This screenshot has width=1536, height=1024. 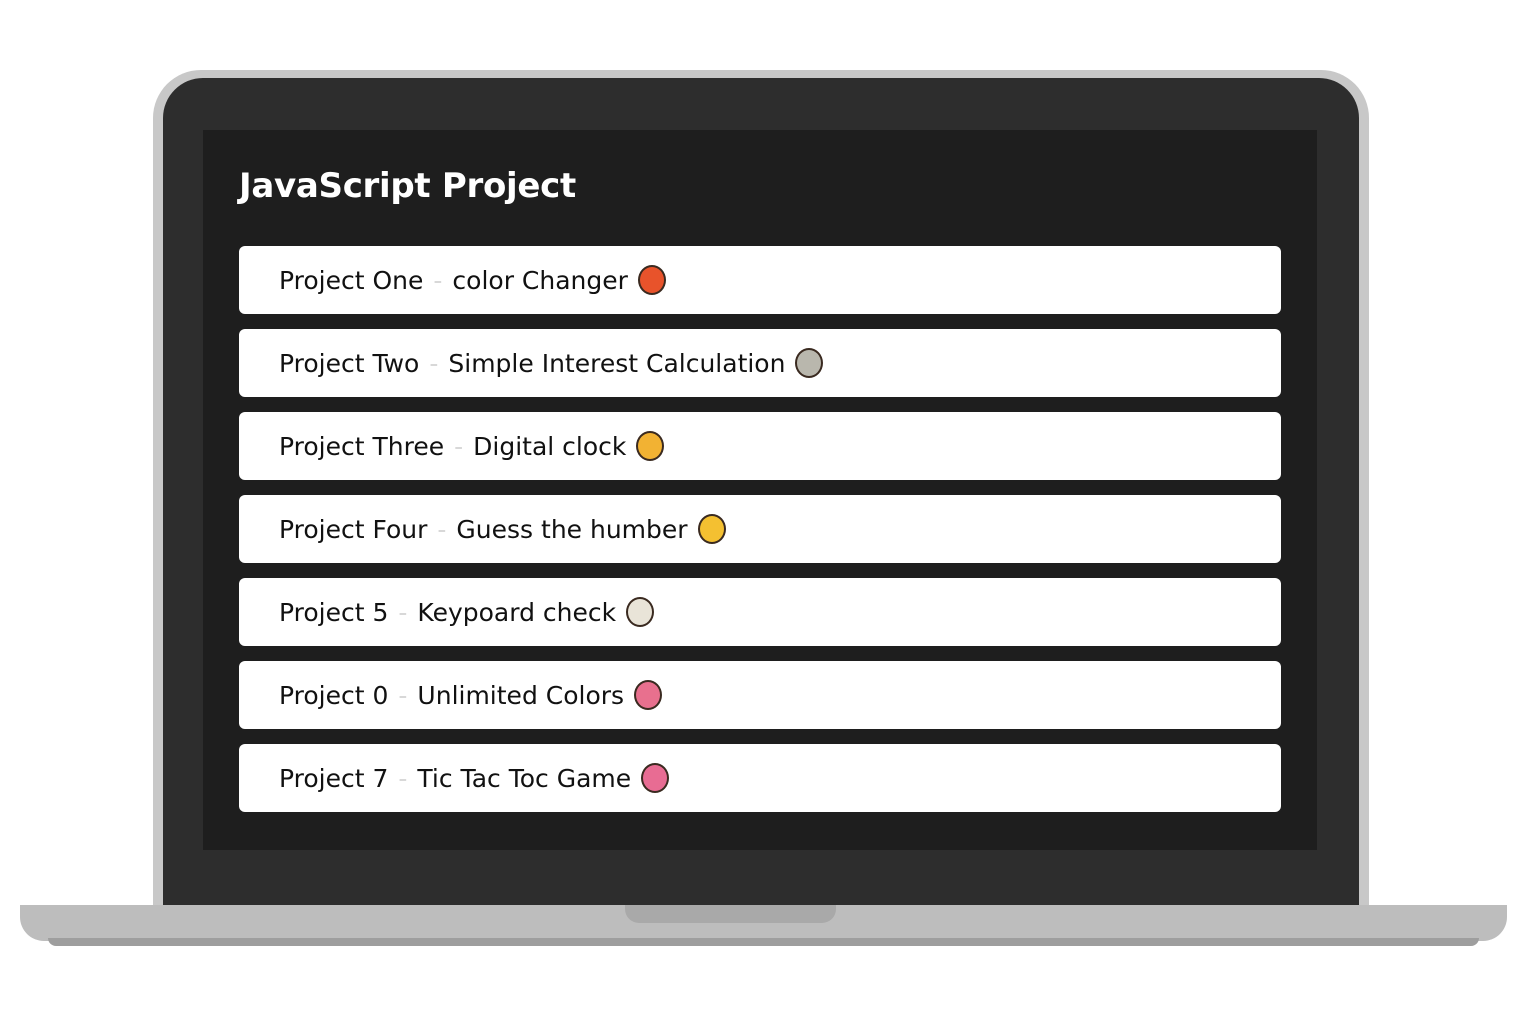 What do you see at coordinates (334, 695) in the screenshot?
I see `project-name: Project 0` at bounding box center [334, 695].